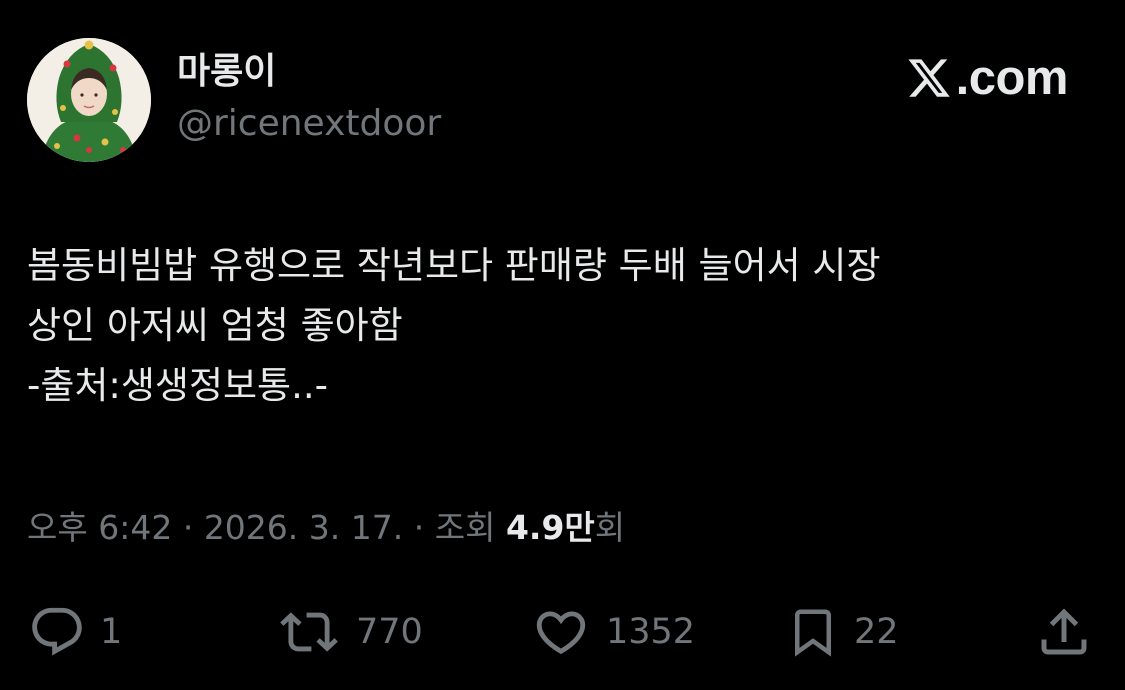 The image size is (1125, 690). I want to click on avatar-image, so click(89, 100).